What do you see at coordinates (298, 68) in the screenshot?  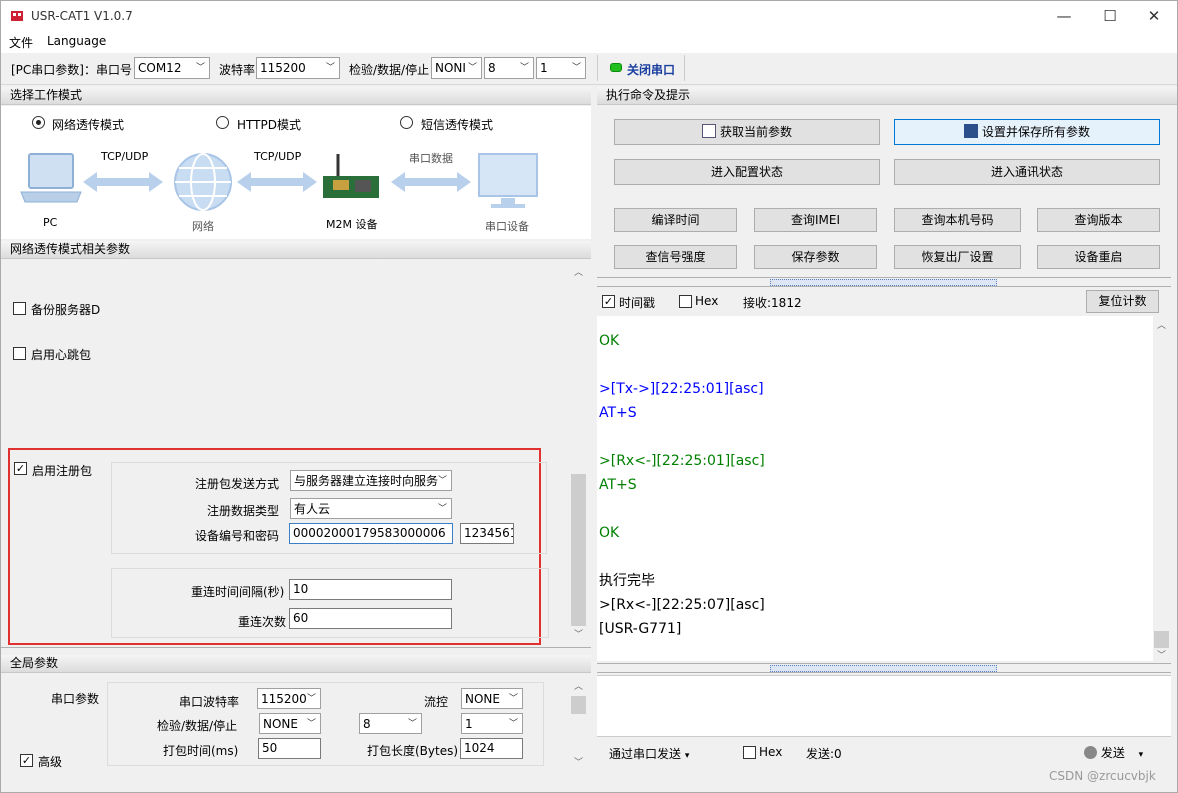 I see `baud-select: 115200 ﹀` at bounding box center [298, 68].